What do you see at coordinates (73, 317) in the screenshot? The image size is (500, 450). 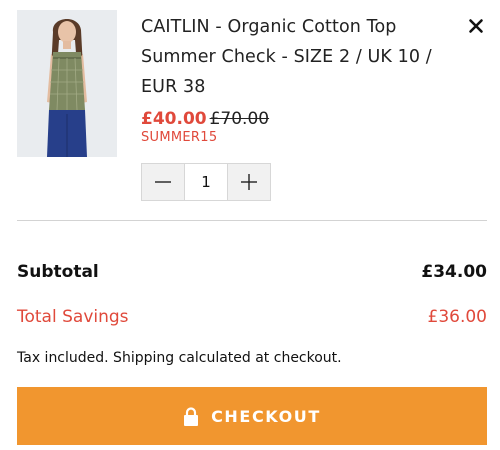 I see `savings-label: Total Savings` at bounding box center [73, 317].